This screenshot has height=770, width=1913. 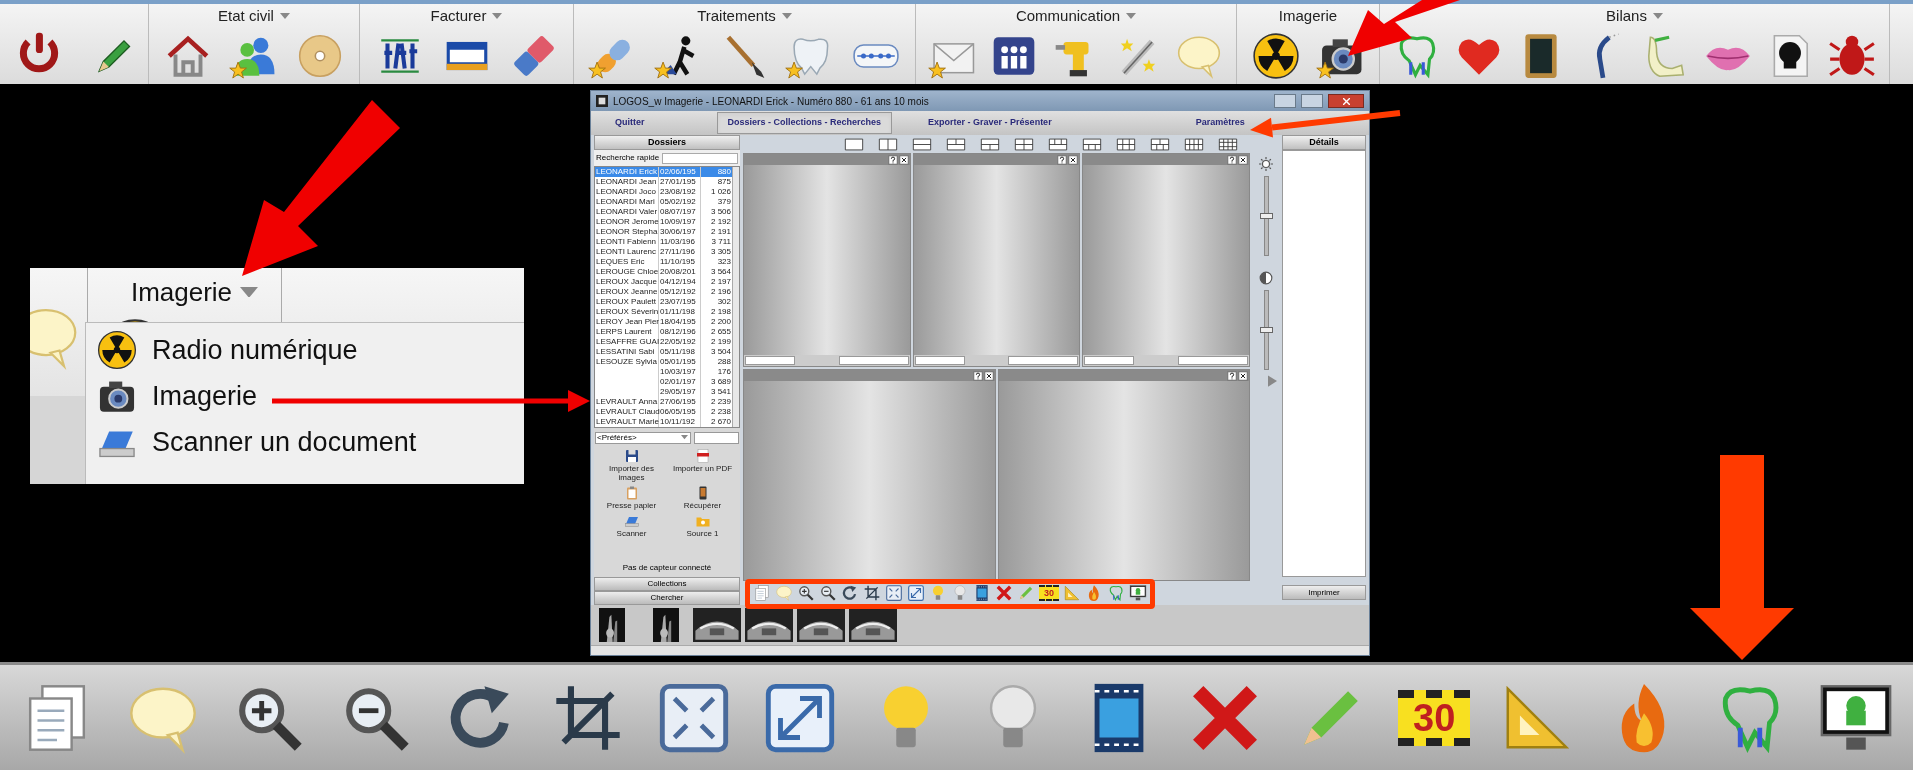 I want to click on patient-row: LEONOR Jerome 10/09/197 2 192, so click(x=663, y=222).